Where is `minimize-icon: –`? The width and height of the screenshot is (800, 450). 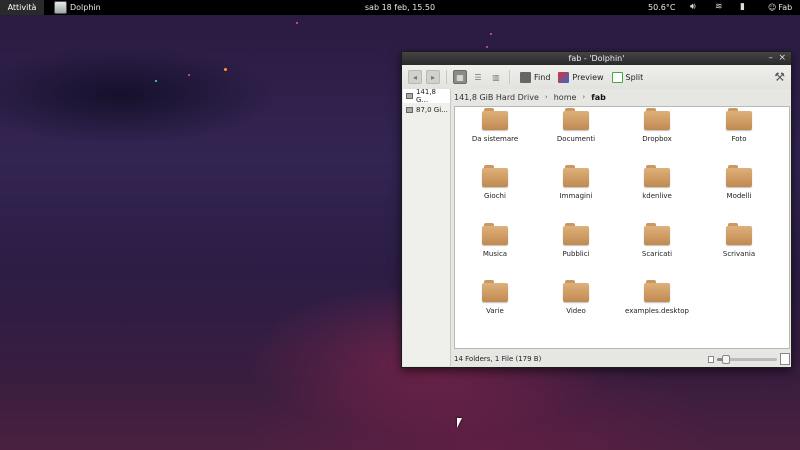 minimize-icon: – is located at coordinates (771, 58).